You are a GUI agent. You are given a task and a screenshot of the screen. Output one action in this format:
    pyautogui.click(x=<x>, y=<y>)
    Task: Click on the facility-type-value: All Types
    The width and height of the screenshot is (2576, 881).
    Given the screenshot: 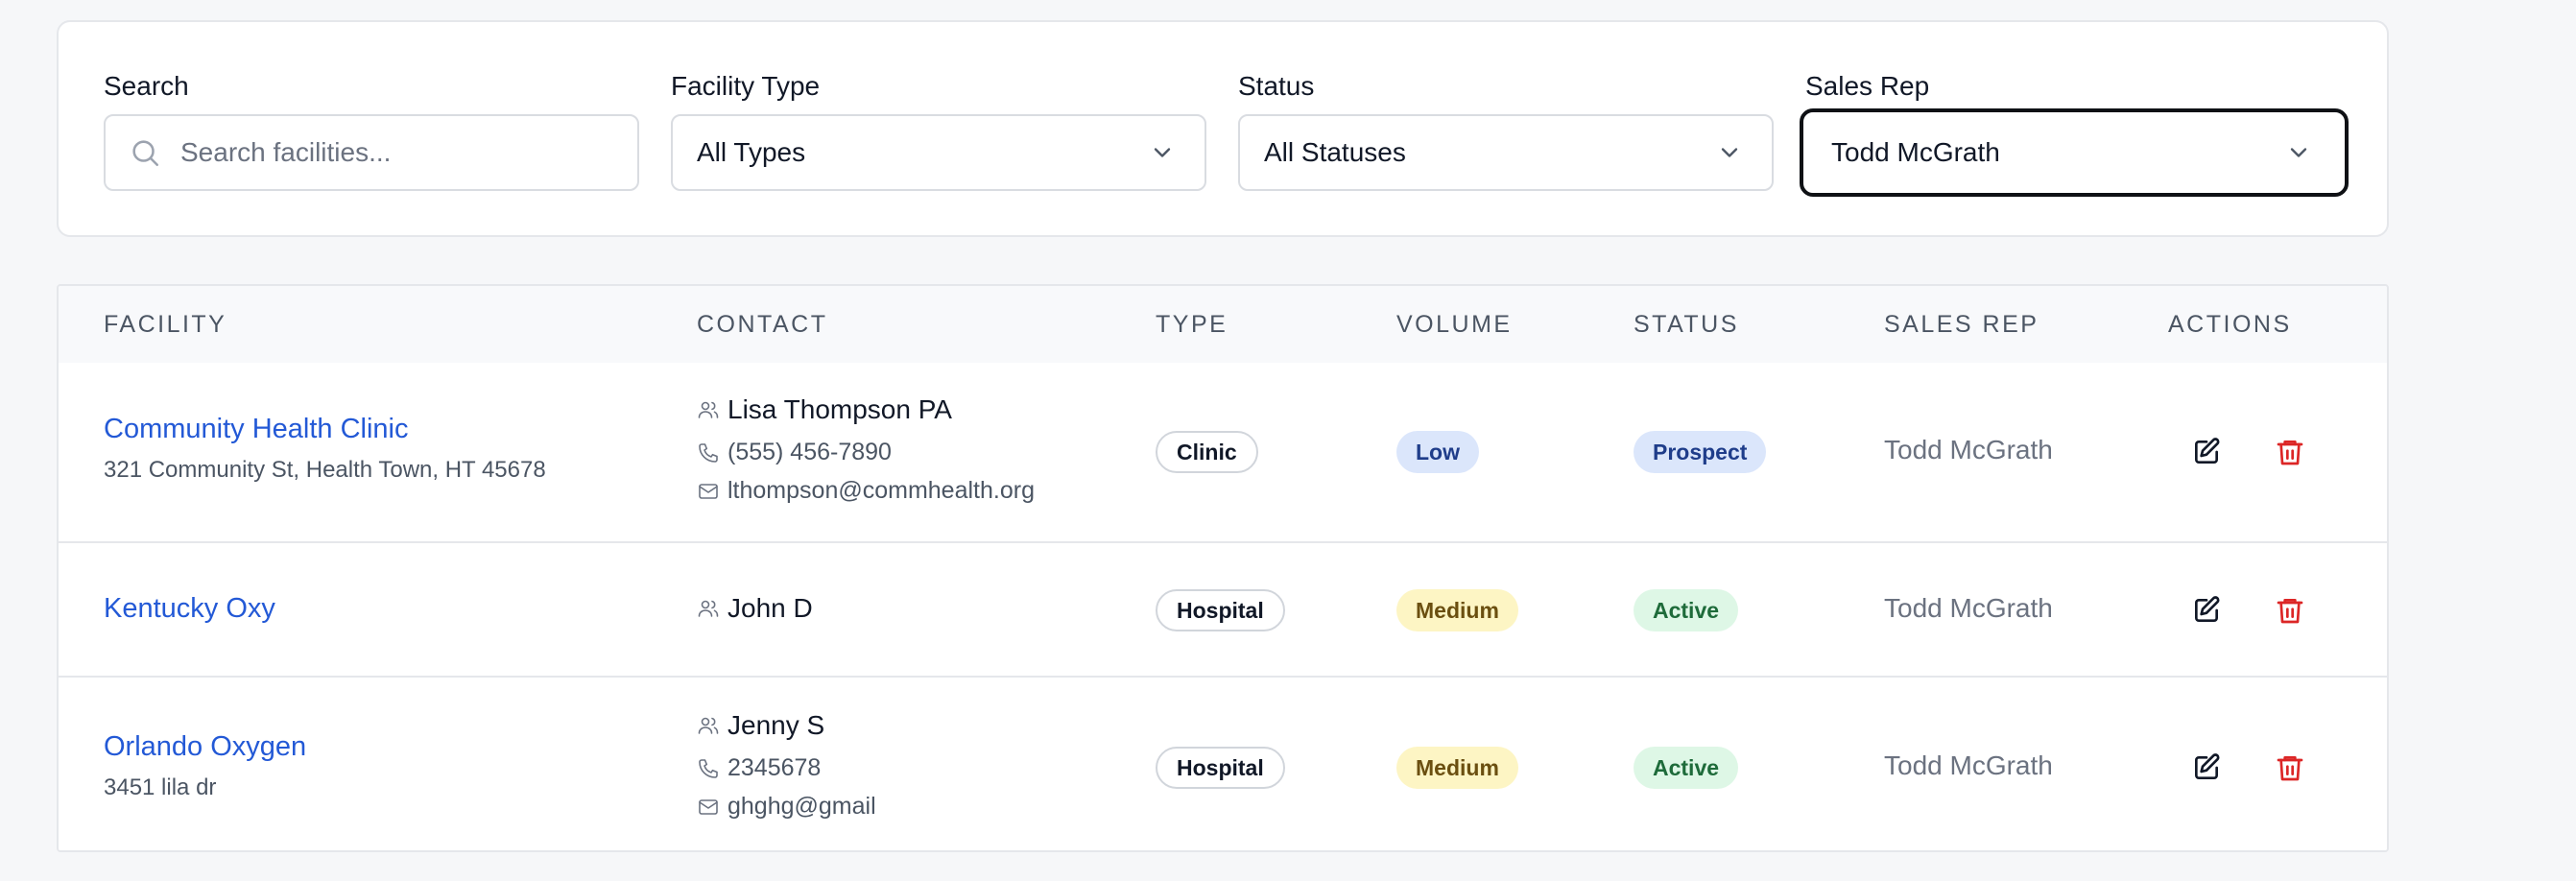 What is the action you would take?
    pyautogui.click(x=751, y=152)
    